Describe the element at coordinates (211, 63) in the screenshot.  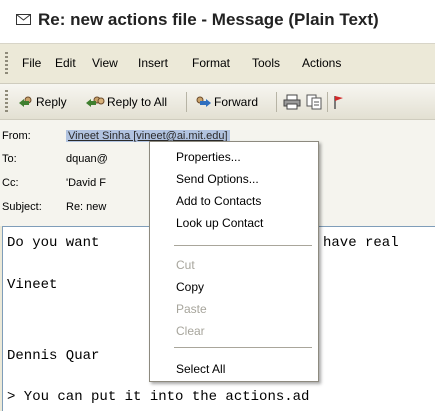
I see `menu-format: Format` at that location.